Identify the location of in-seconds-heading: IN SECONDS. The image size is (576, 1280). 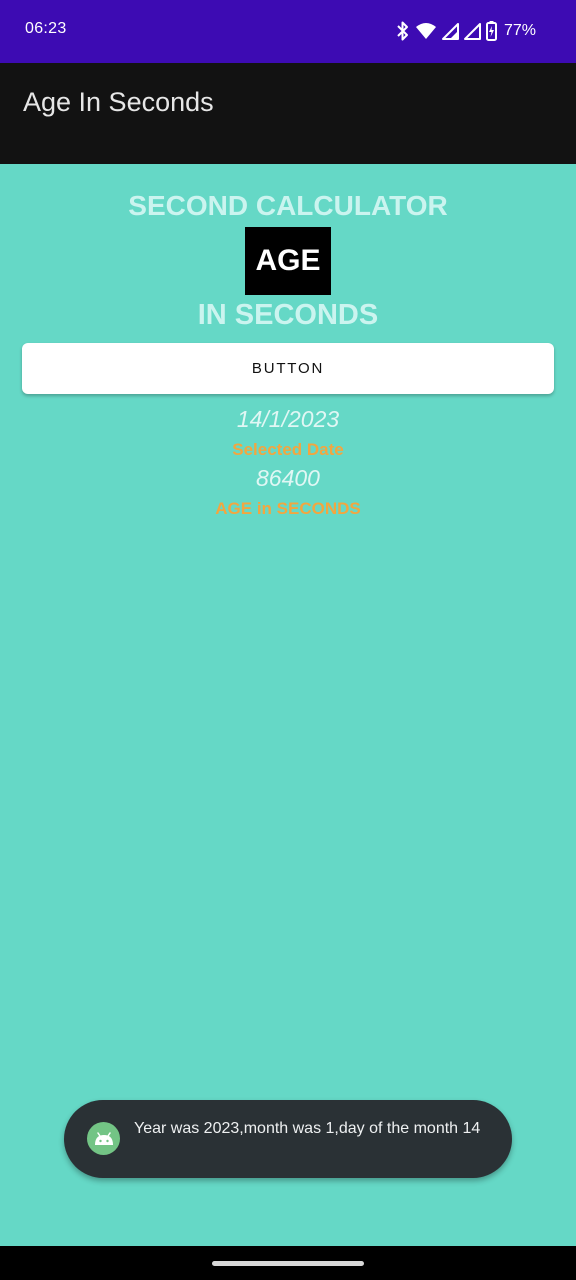
(288, 315).